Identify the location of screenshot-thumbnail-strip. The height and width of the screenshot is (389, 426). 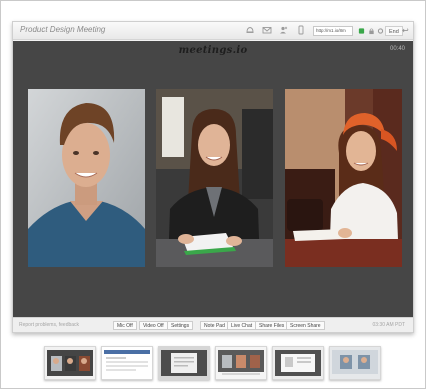
(214, 364).